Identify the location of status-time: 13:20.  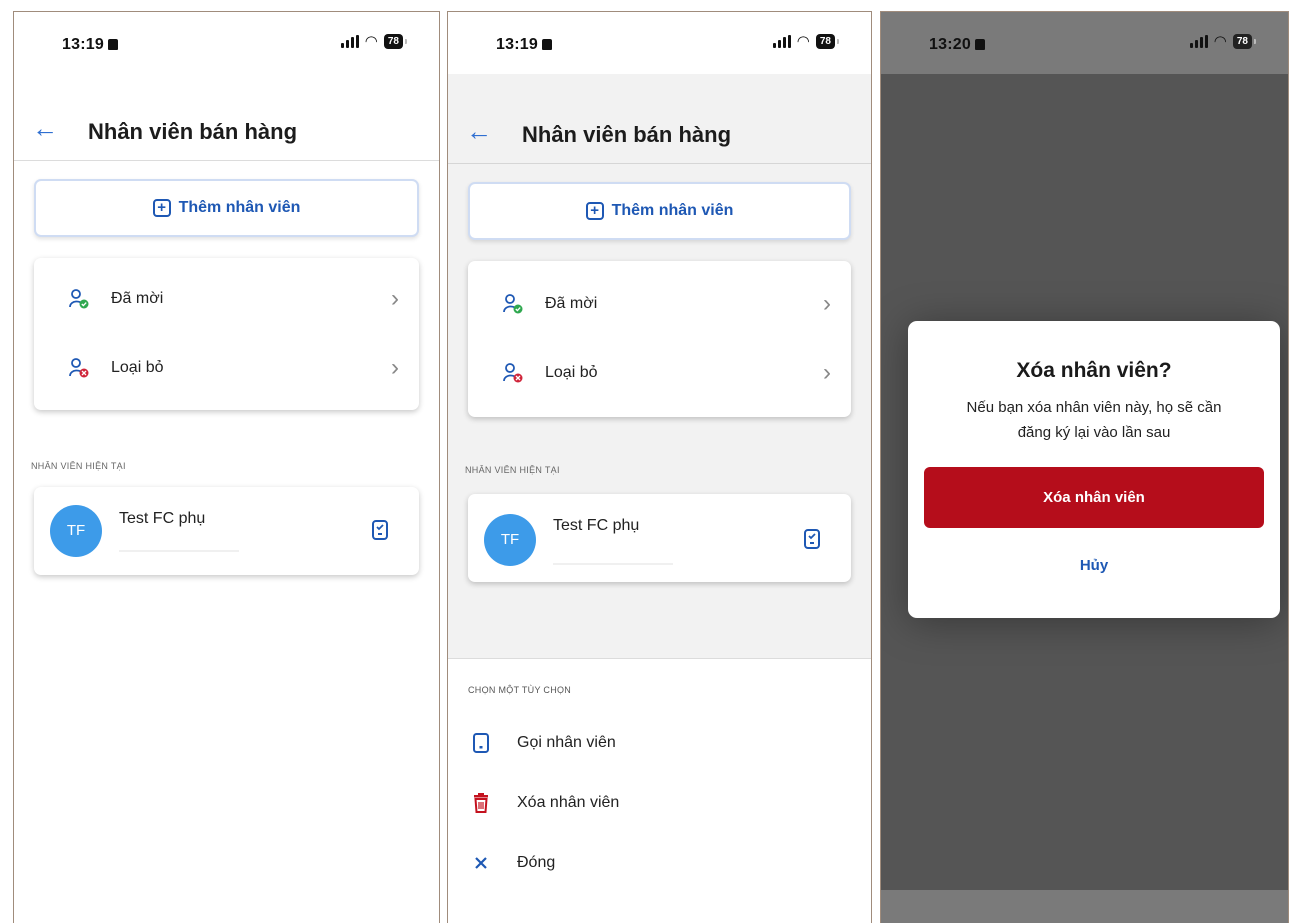
(957, 45).